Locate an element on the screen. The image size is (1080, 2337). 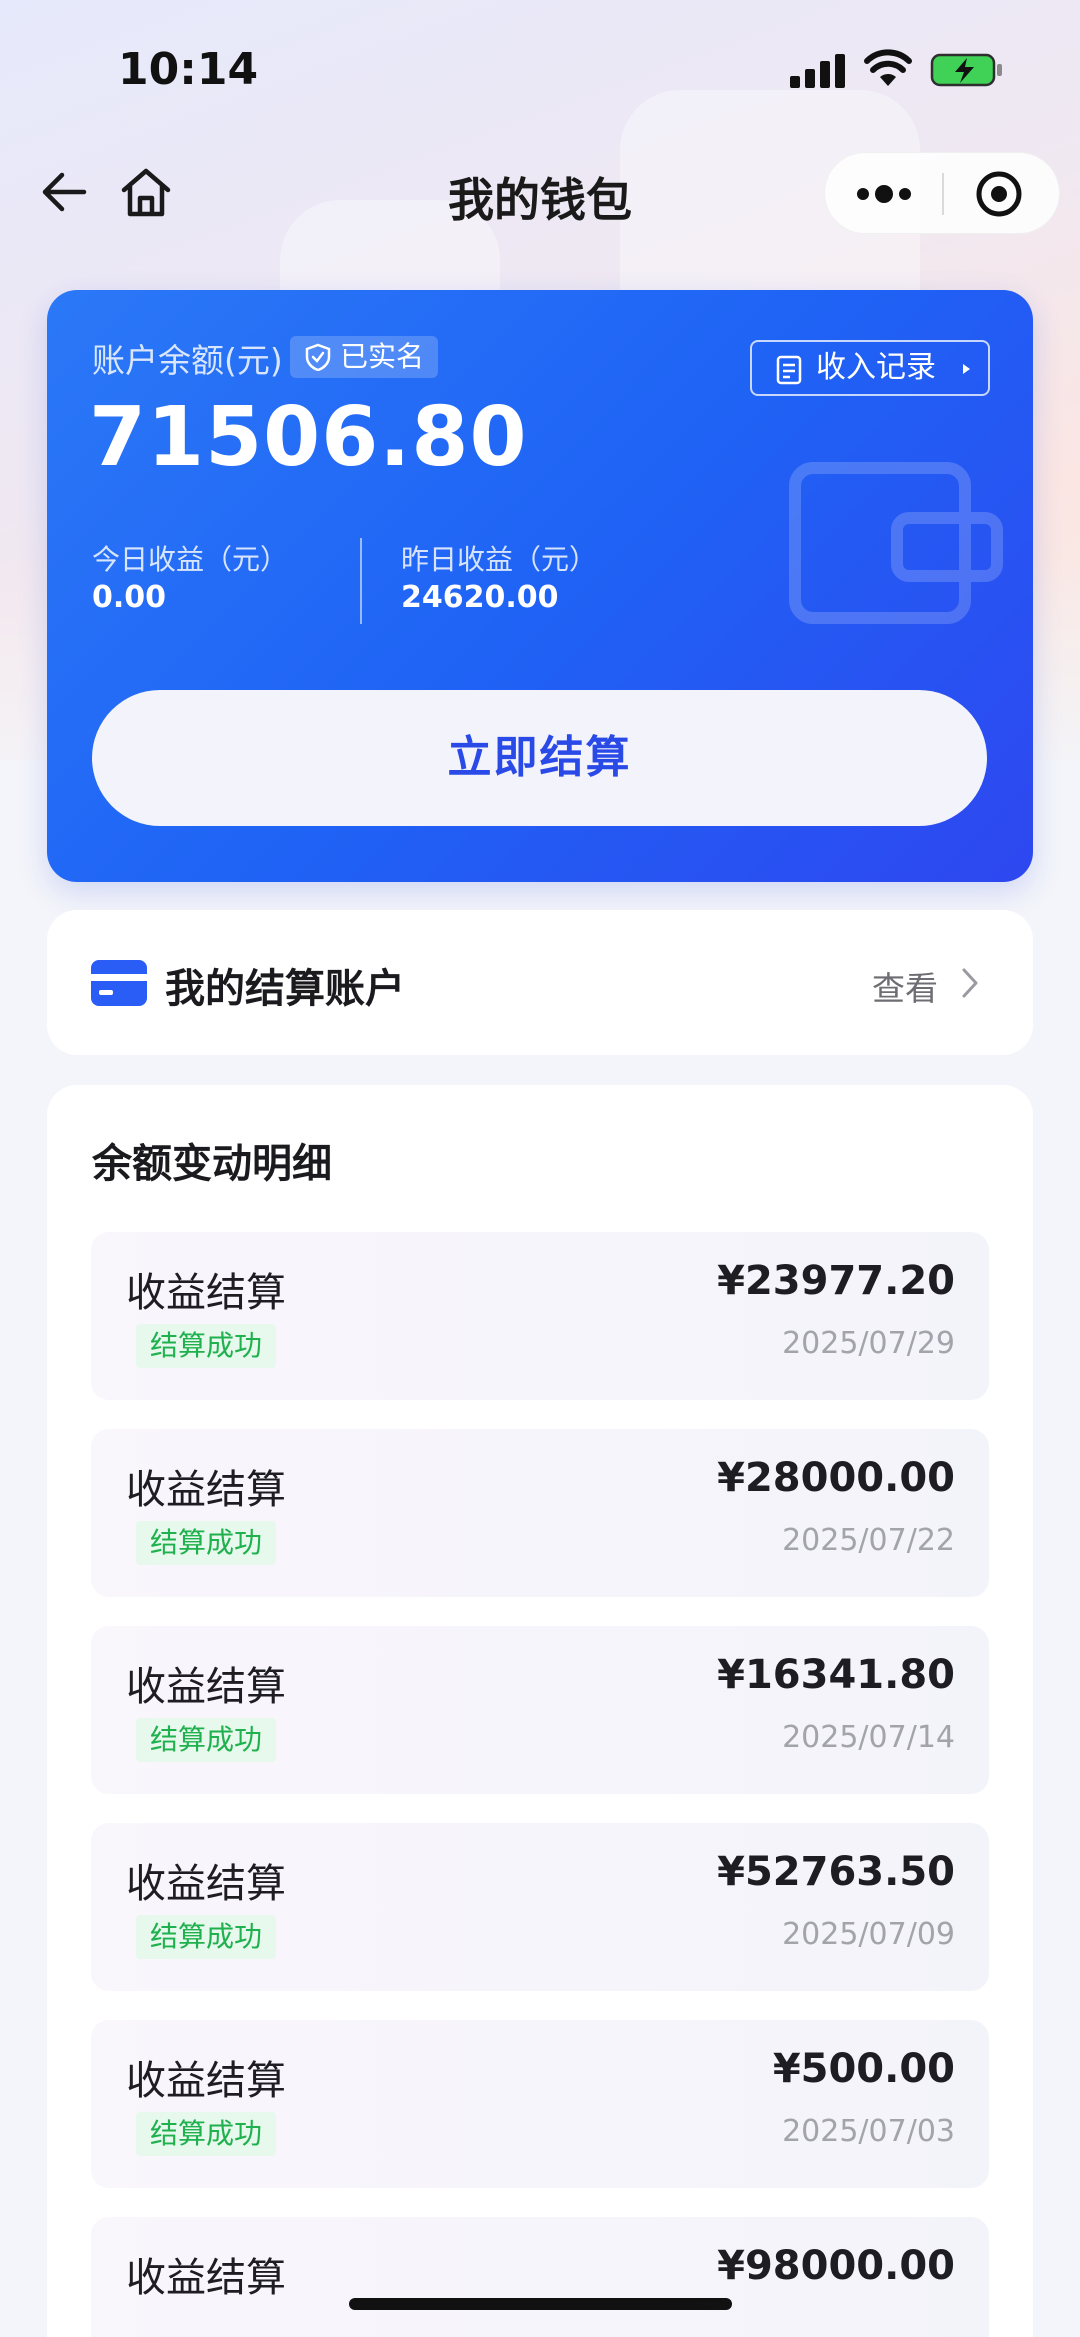
caret-right-icon is located at coordinates (966, 369).